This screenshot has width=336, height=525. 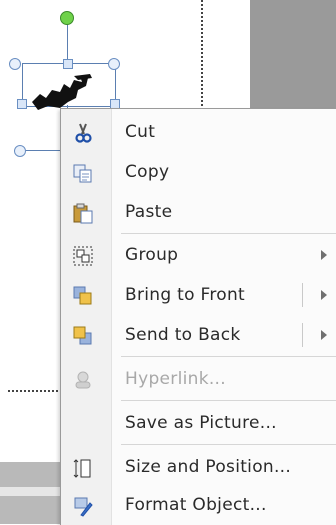 What do you see at coordinates (198, 132) in the screenshot?
I see `menu-item-cut: Cut` at bounding box center [198, 132].